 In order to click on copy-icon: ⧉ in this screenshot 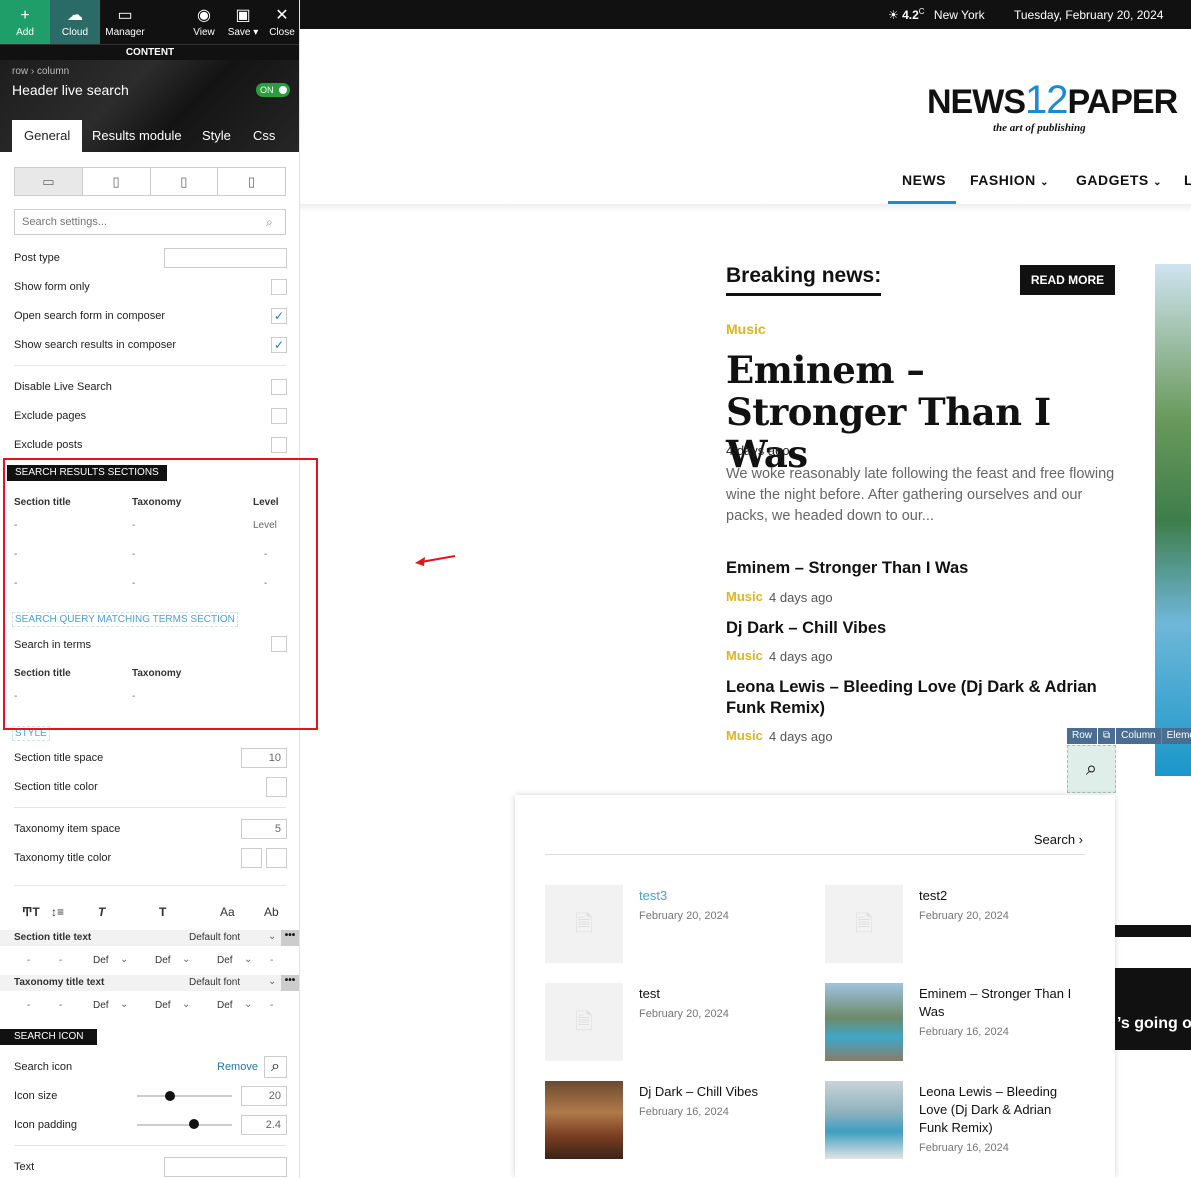, I will do `click(1107, 736)`.